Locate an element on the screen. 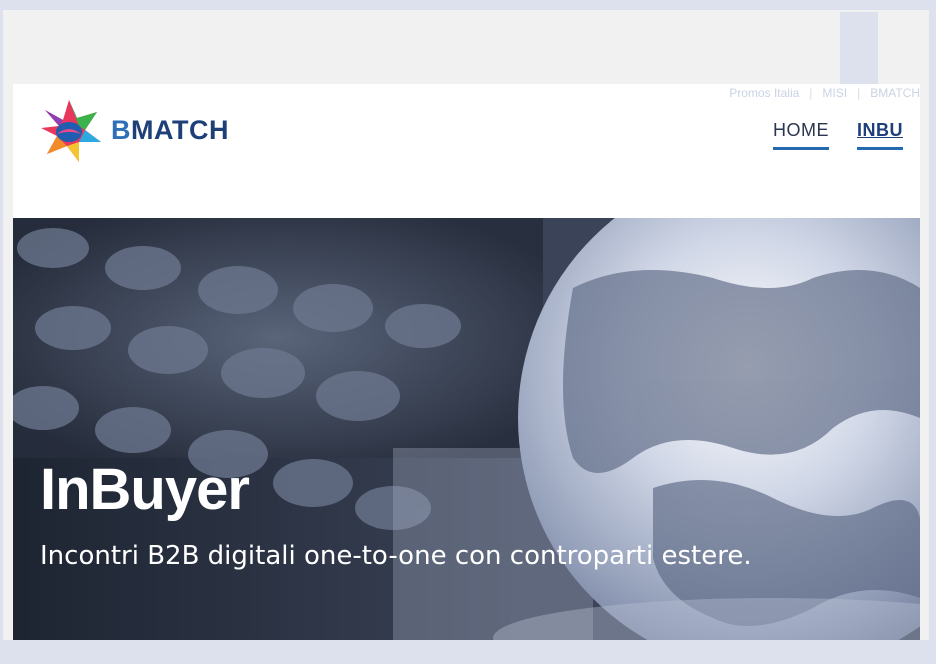 The width and height of the screenshot is (936, 664). main-nav: HOME INBU is located at coordinates (838, 135).